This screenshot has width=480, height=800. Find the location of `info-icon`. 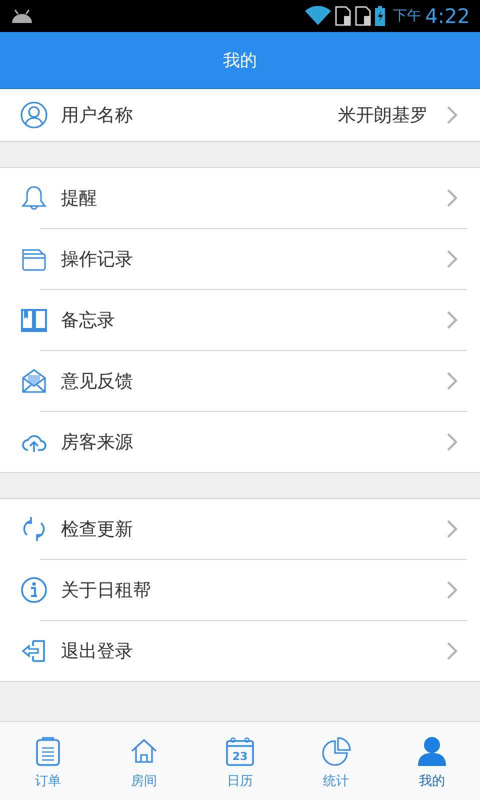

info-icon is located at coordinates (34, 590).